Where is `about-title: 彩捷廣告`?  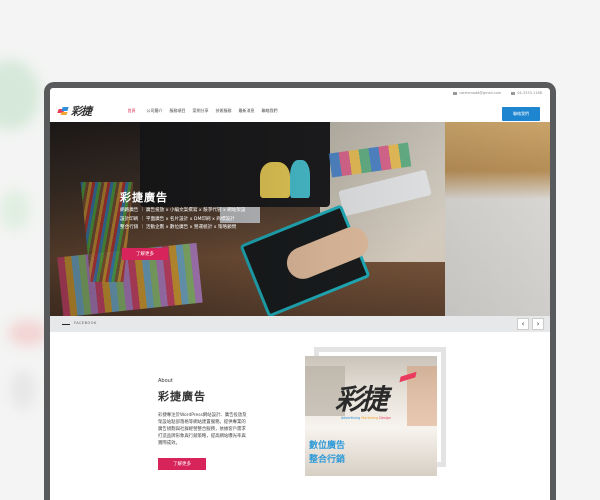
about-title: 彩捷廣告 is located at coordinates (182, 396).